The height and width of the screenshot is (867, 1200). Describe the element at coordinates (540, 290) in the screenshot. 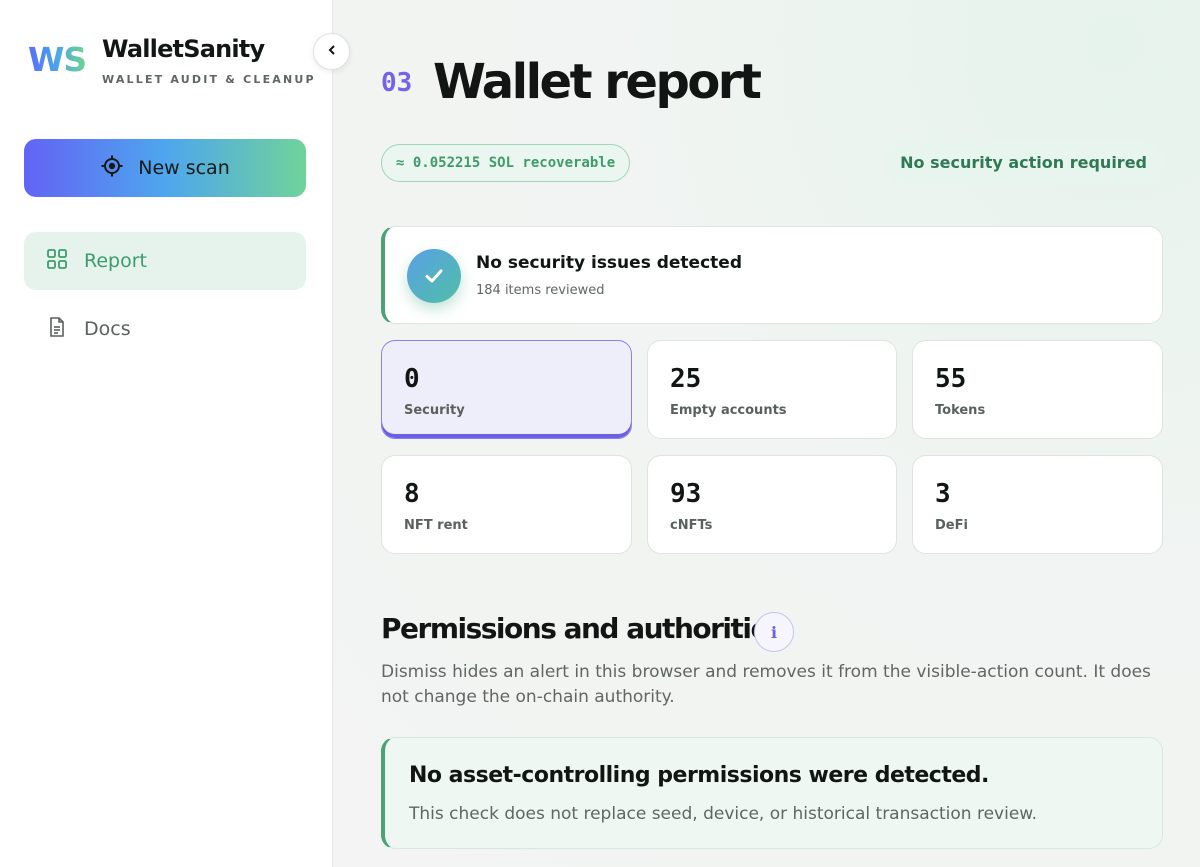

I see `summary-subtitle: 184 items reviewed` at that location.